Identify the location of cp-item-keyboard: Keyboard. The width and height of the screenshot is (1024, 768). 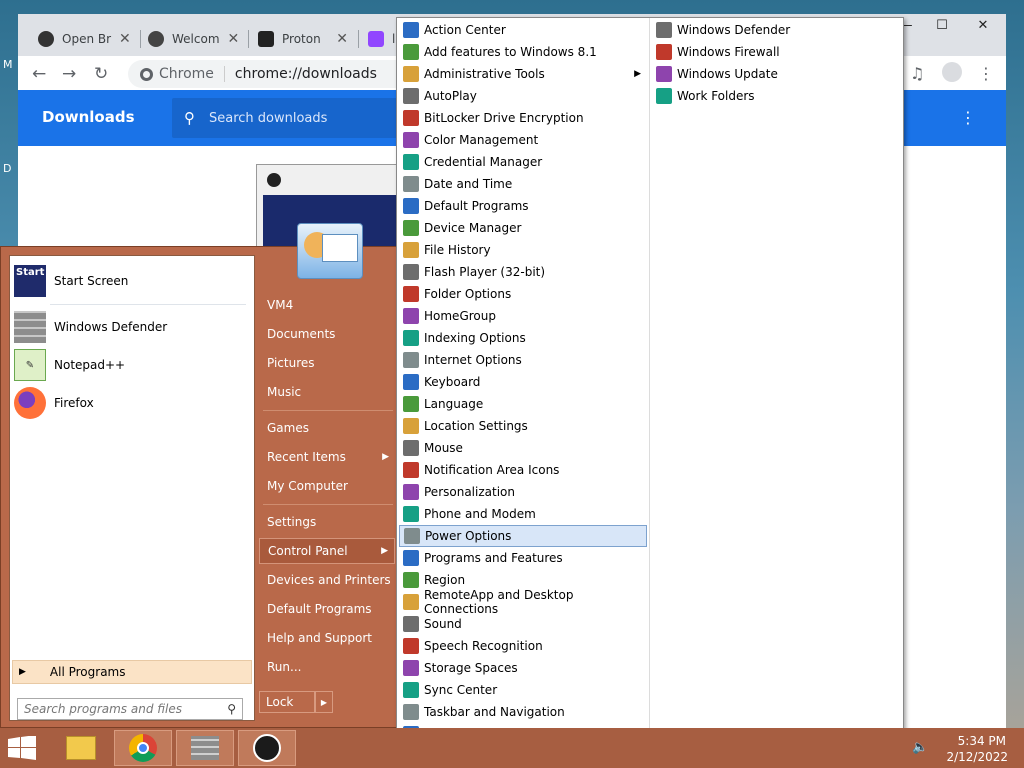
(523, 382).